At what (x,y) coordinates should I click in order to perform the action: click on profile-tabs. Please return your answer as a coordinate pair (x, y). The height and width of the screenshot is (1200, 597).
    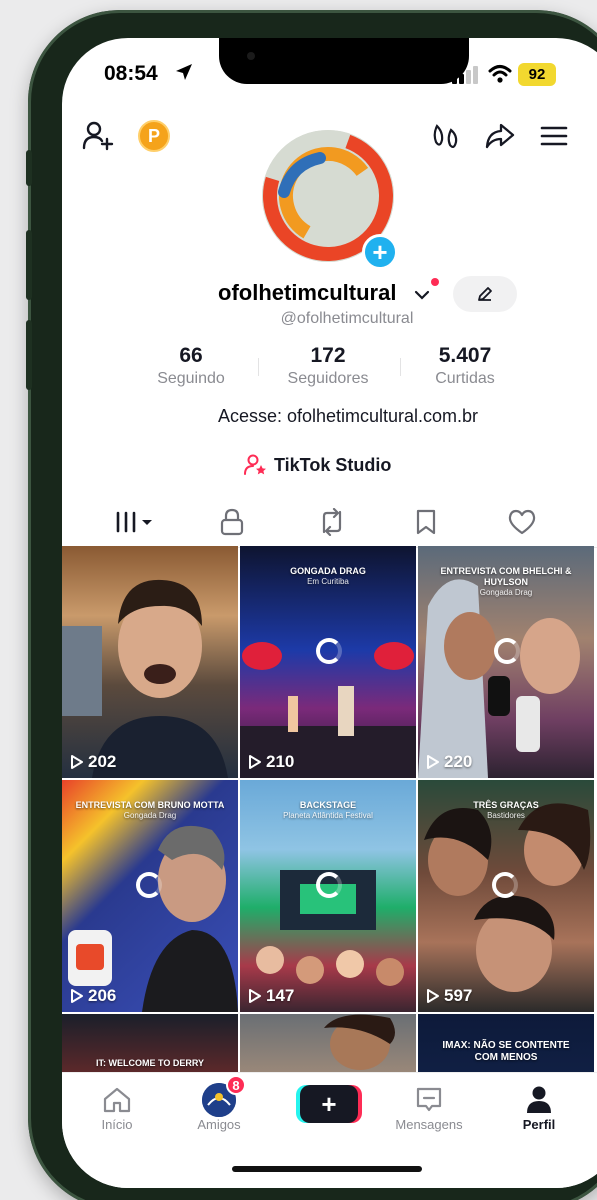
    Looking at the image, I should click on (329, 524).